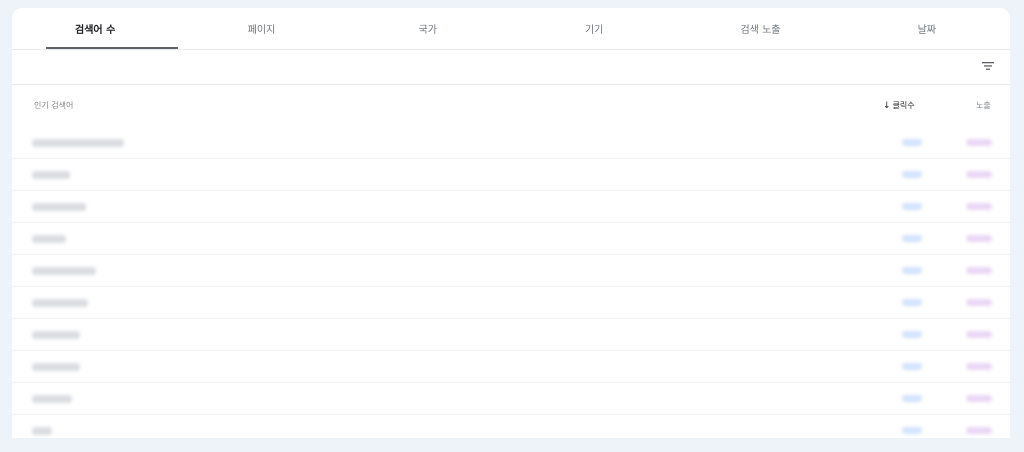 The height and width of the screenshot is (452, 1024). I want to click on filter-rows-button, so click(988, 66).